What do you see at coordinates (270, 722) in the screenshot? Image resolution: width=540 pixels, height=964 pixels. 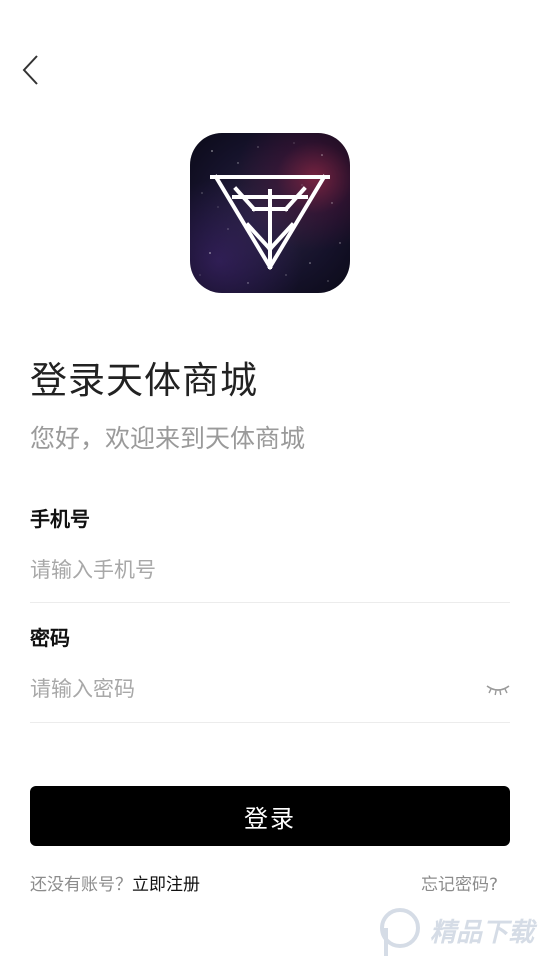 I see `password-divider` at bounding box center [270, 722].